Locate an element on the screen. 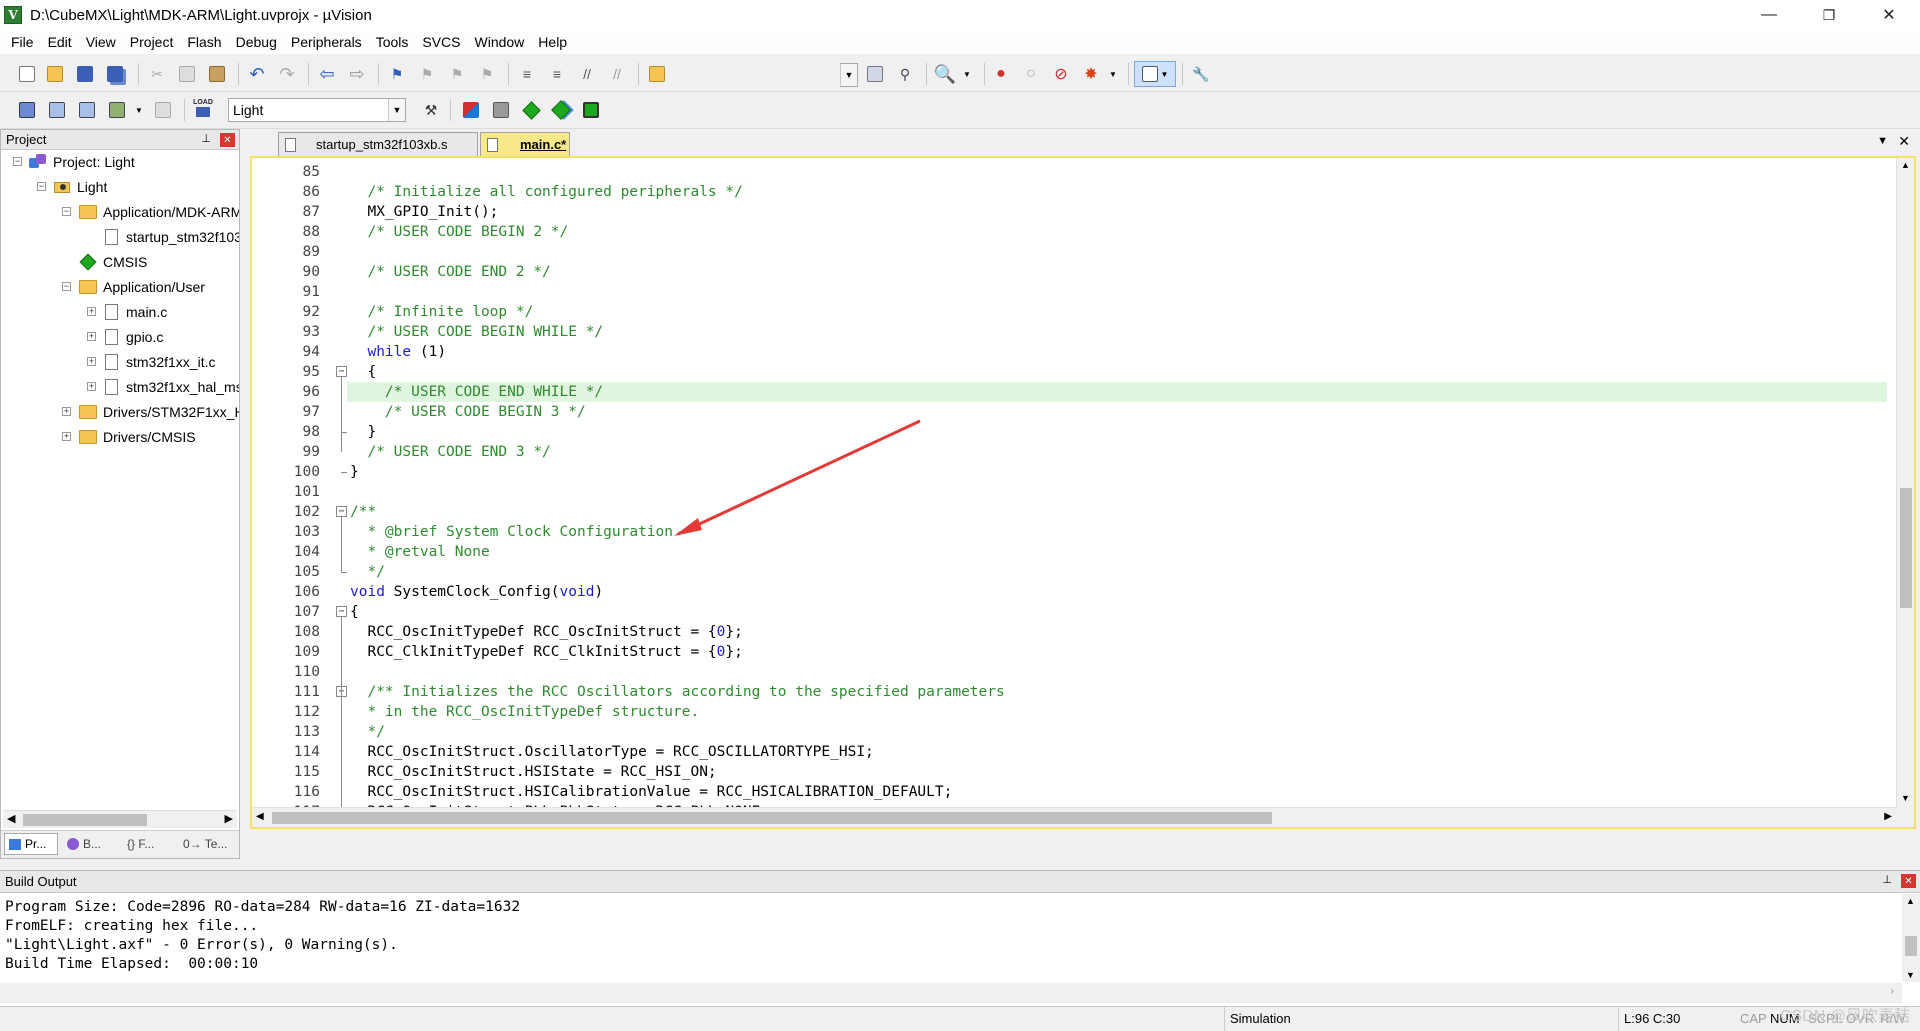 This screenshot has width=1920, height=1031. restore-button: ❐ is located at coordinates (1829, 15).